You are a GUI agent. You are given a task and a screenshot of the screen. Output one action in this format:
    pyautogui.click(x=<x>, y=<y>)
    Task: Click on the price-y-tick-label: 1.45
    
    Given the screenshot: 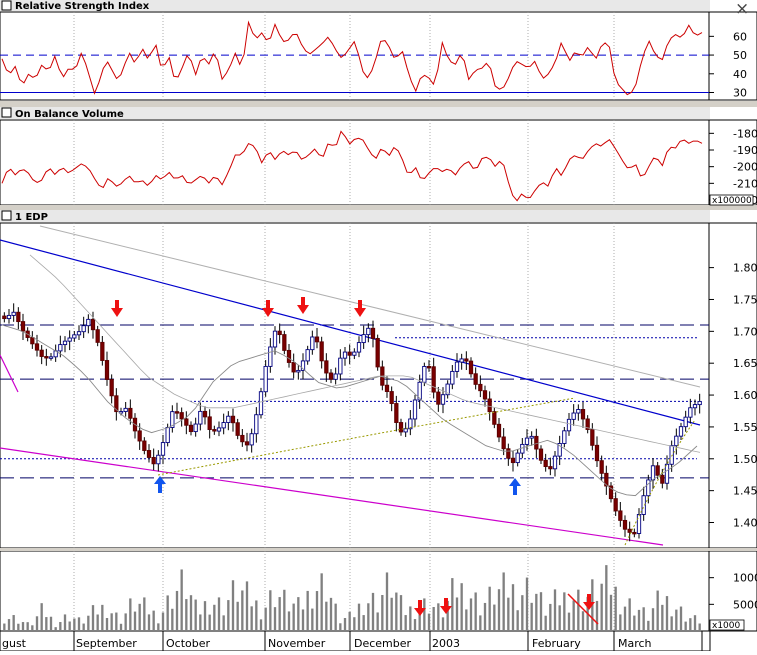 What is the action you would take?
    pyautogui.click(x=745, y=491)
    